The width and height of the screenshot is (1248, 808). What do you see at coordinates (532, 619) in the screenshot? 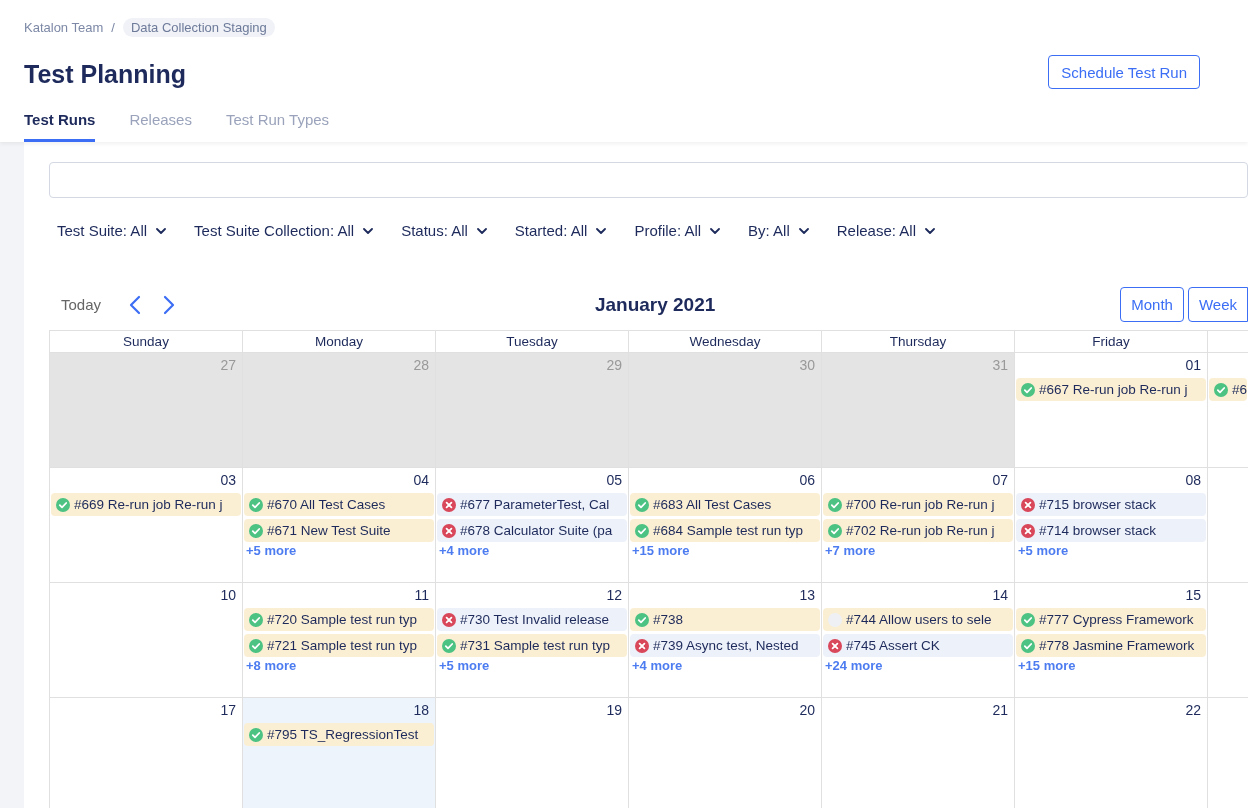
I see `test-run-event: #730 Test Invalid release` at bounding box center [532, 619].